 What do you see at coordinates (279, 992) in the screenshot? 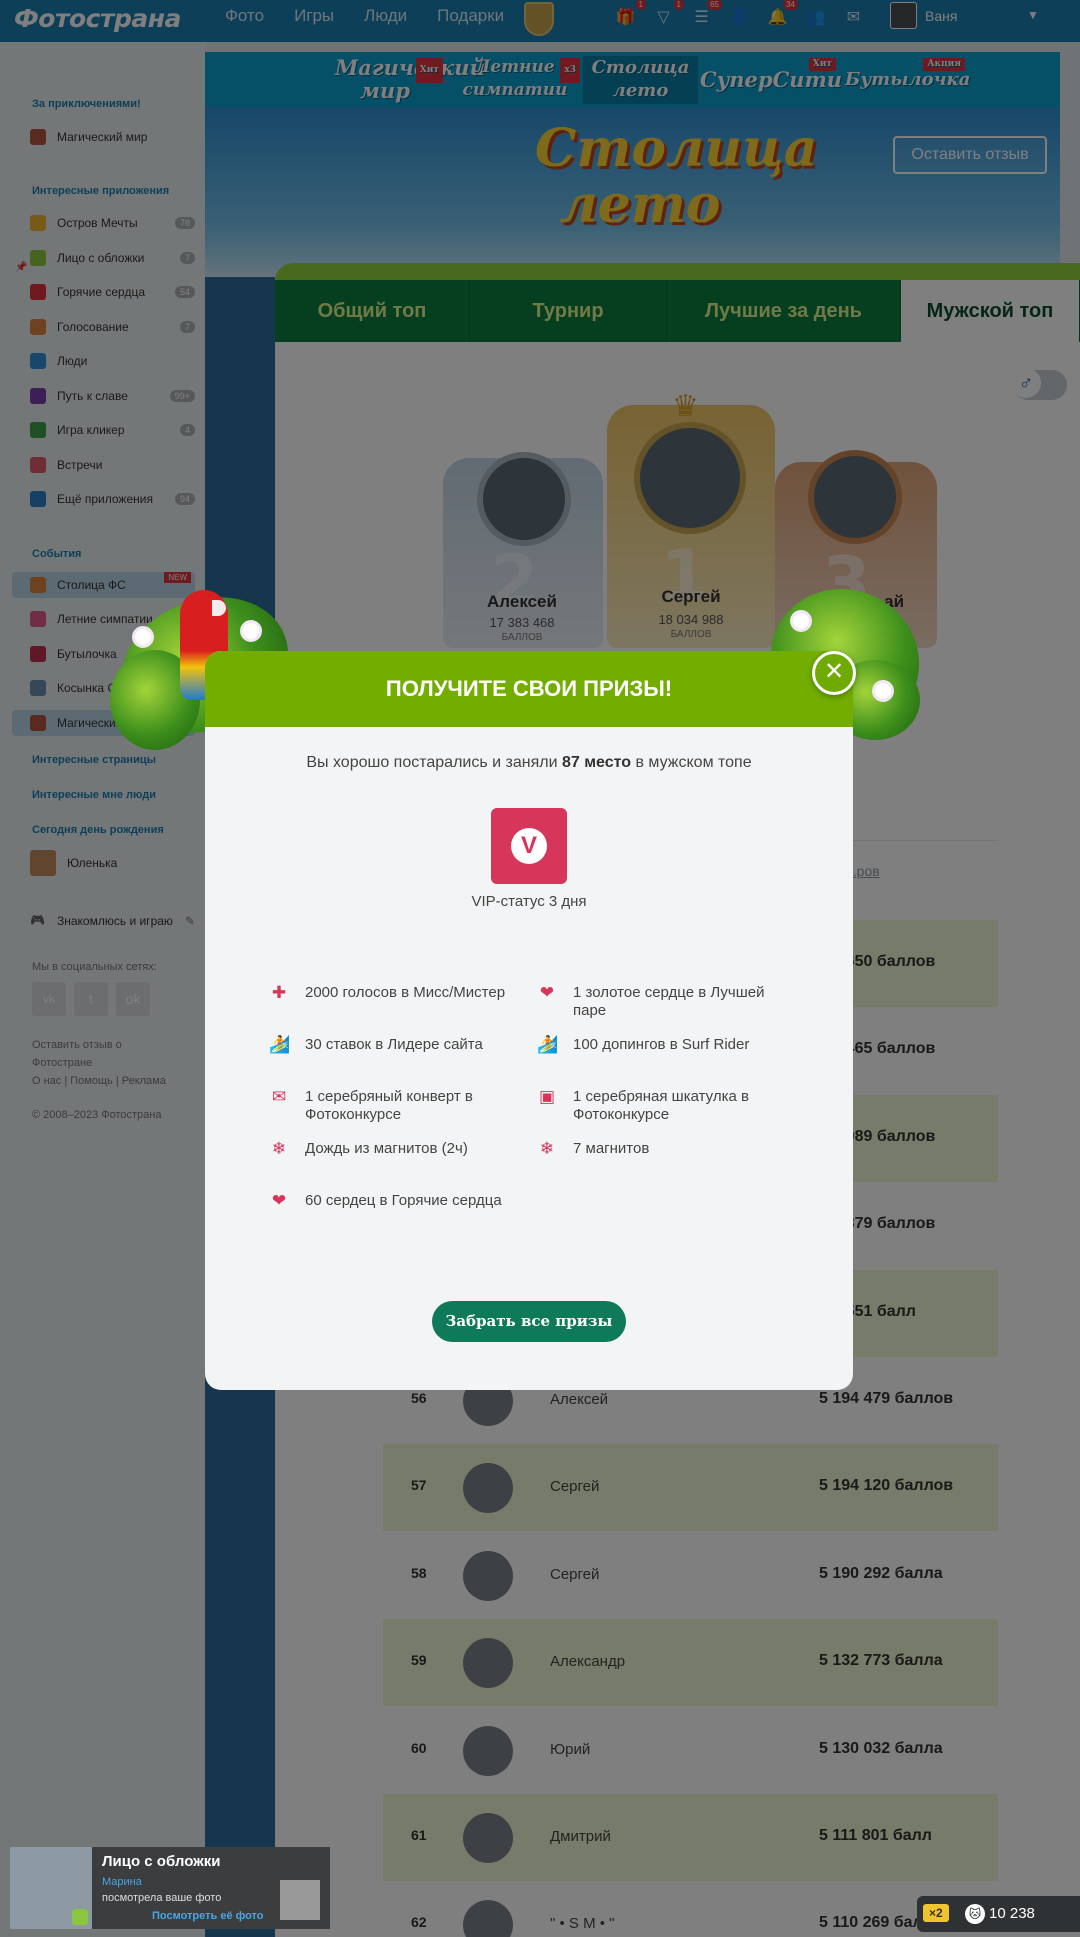
I see `cross-icon: ✚` at bounding box center [279, 992].